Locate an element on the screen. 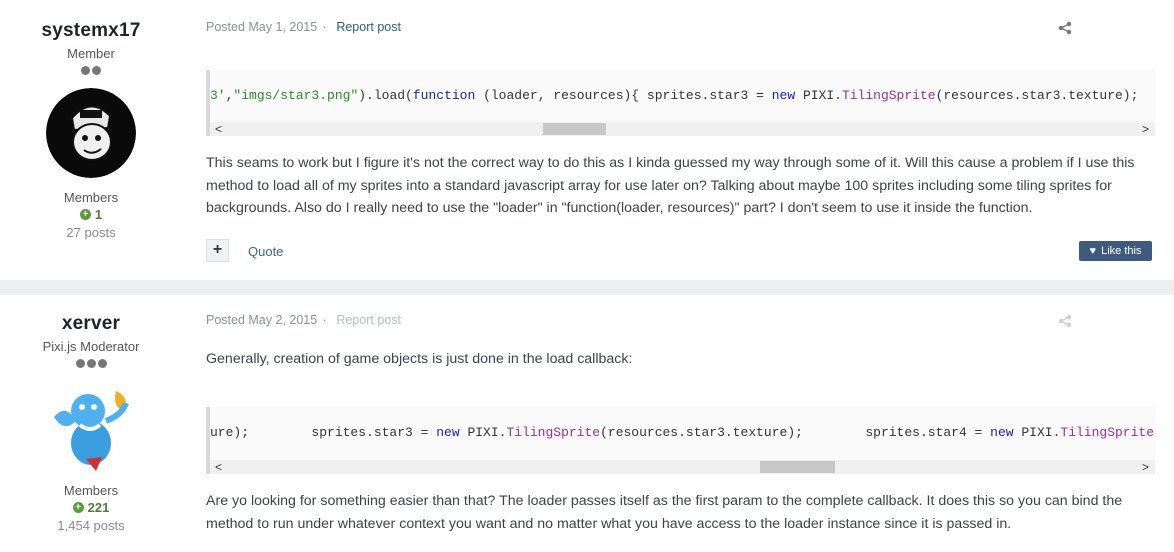 This screenshot has height=552, width=1174. author-name: systemx17 is located at coordinates (91, 31).